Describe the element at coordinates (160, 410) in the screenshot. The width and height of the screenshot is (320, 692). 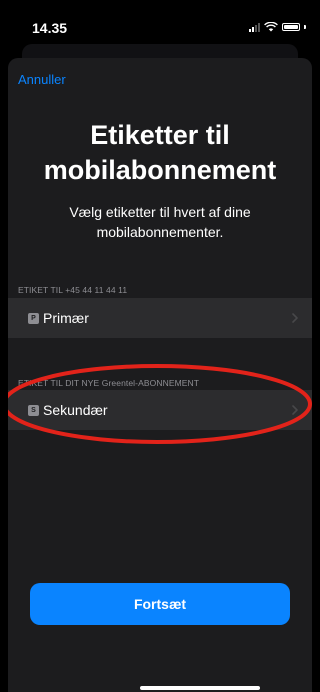
I see `label-row-secondary: S Sekundær` at that location.